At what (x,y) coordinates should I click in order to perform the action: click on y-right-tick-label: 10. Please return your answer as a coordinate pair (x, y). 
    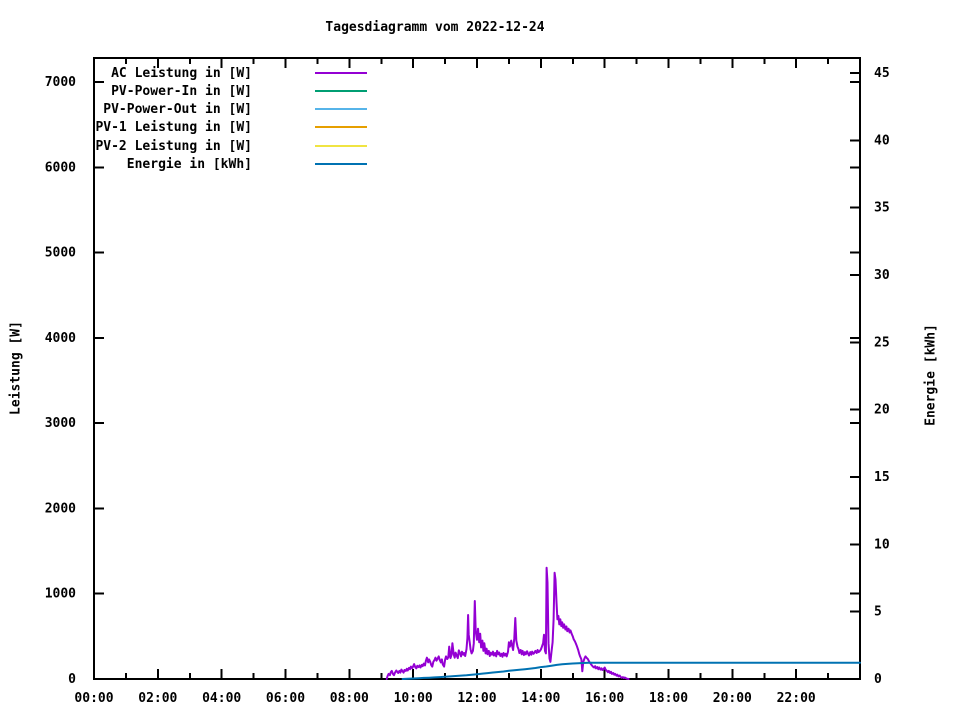
    Looking at the image, I should click on (882, 544).